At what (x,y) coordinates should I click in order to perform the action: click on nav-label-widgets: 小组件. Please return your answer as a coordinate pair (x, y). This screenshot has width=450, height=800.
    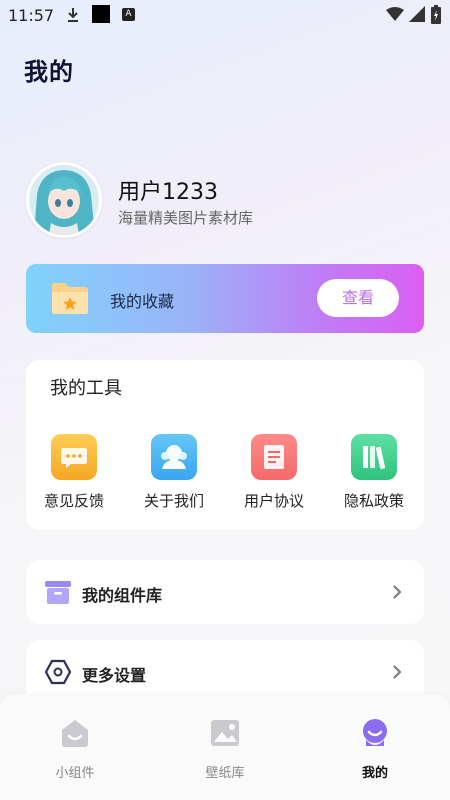
    Looking at the image, I should click on (75, 773).